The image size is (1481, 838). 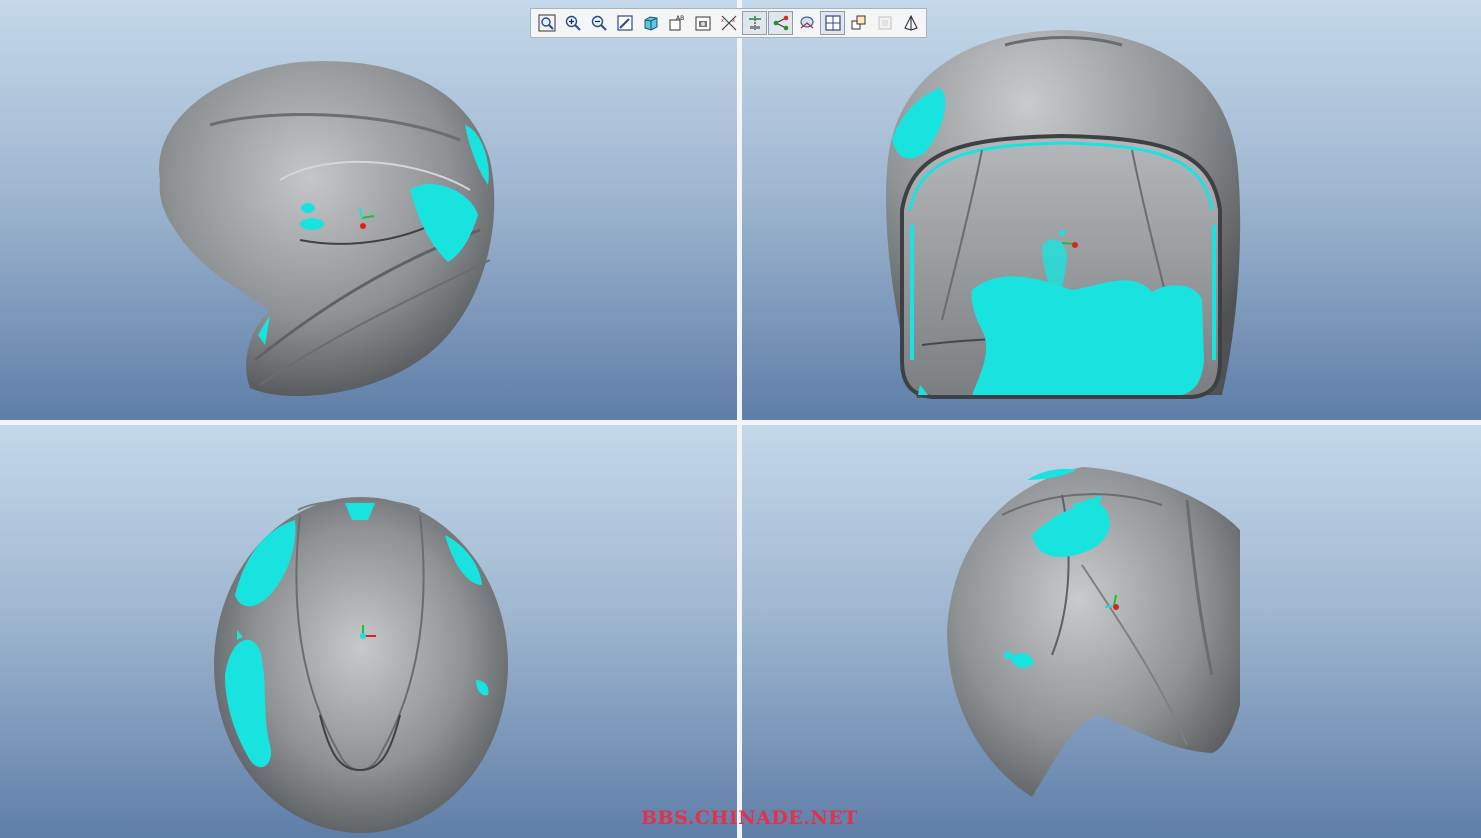 I want to click on named-views-icon: AB, so click(x=676, y=23).